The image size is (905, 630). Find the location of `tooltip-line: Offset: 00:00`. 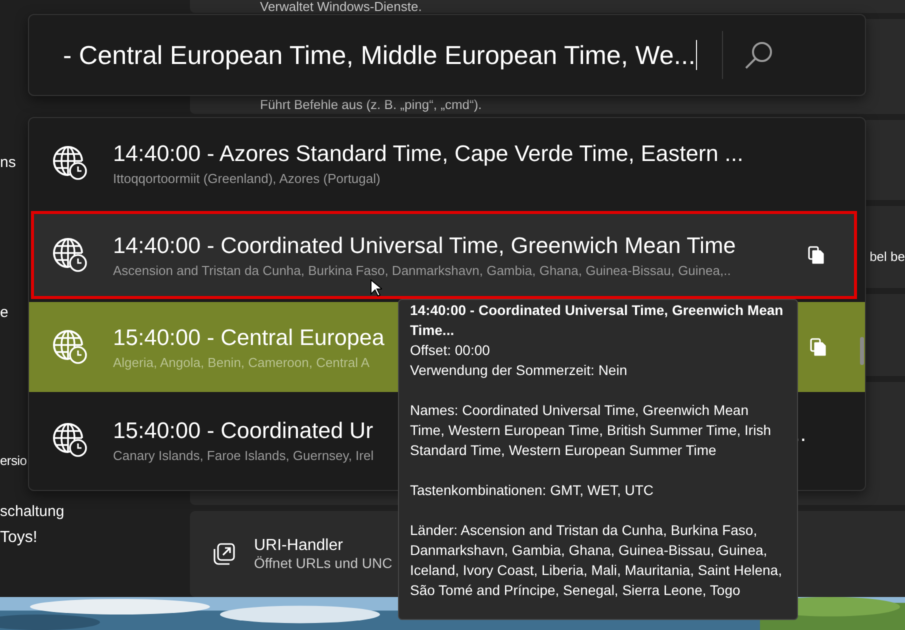

tooltip-line: Offset: 00:00 is located at coordinates (450, 350).